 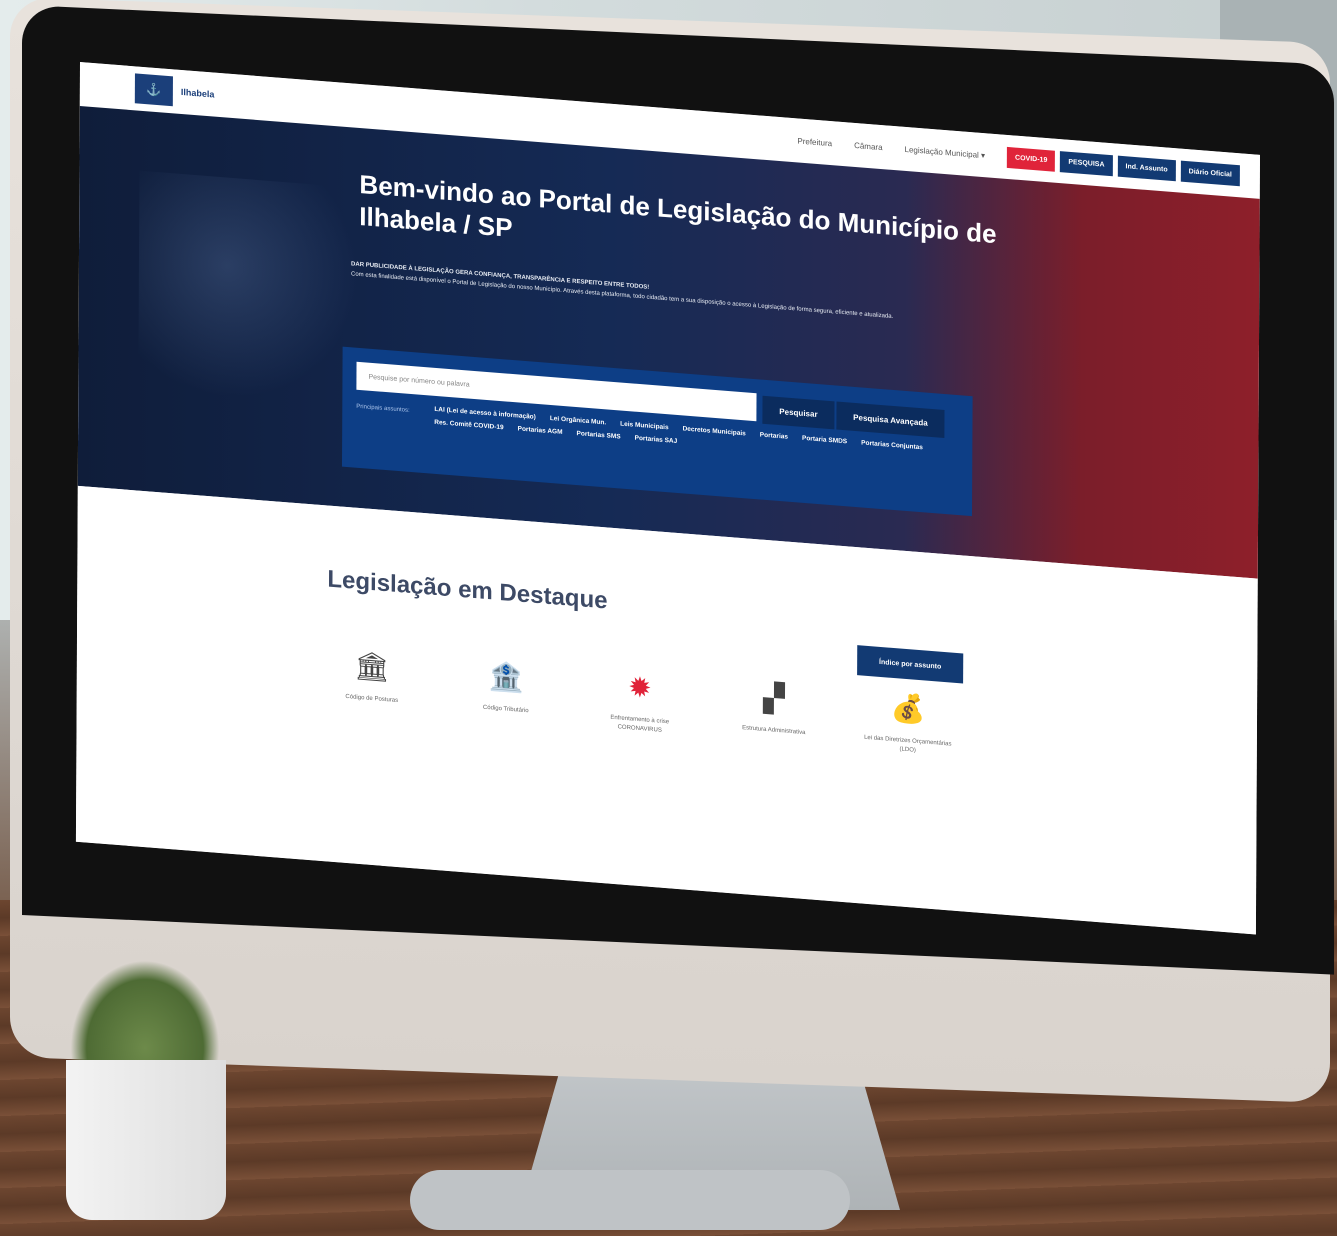 I want to click on logo: ⚓, so click(x=153, y=90).